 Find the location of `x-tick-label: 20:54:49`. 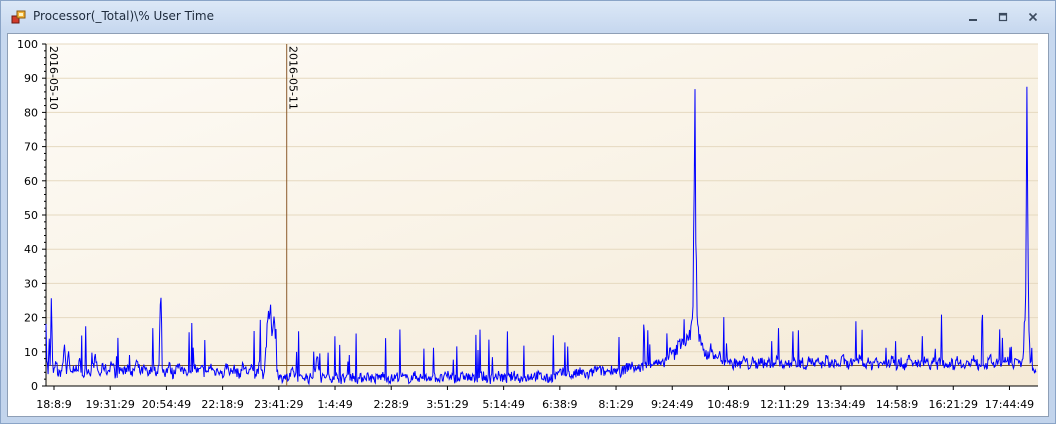

x-tick-label: 20:54:49 is located at coordinates (166, 404).